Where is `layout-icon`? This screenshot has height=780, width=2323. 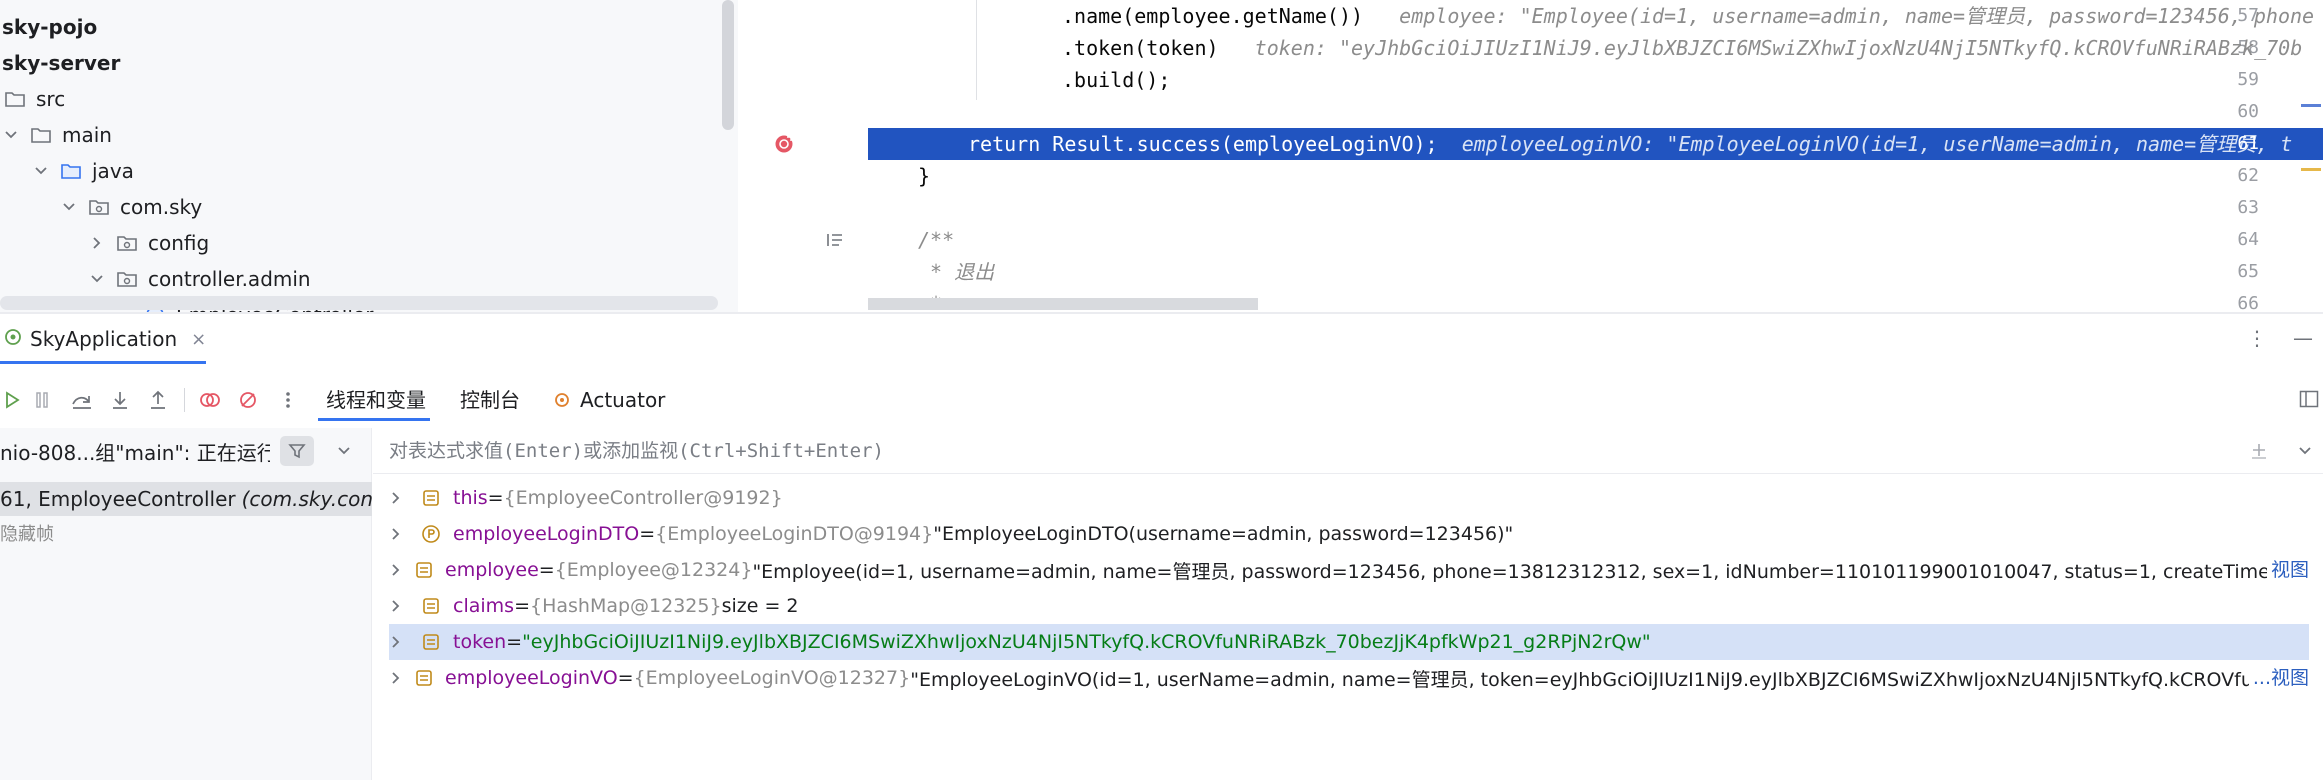
layout-icon is located at coordinates (2309, 401).